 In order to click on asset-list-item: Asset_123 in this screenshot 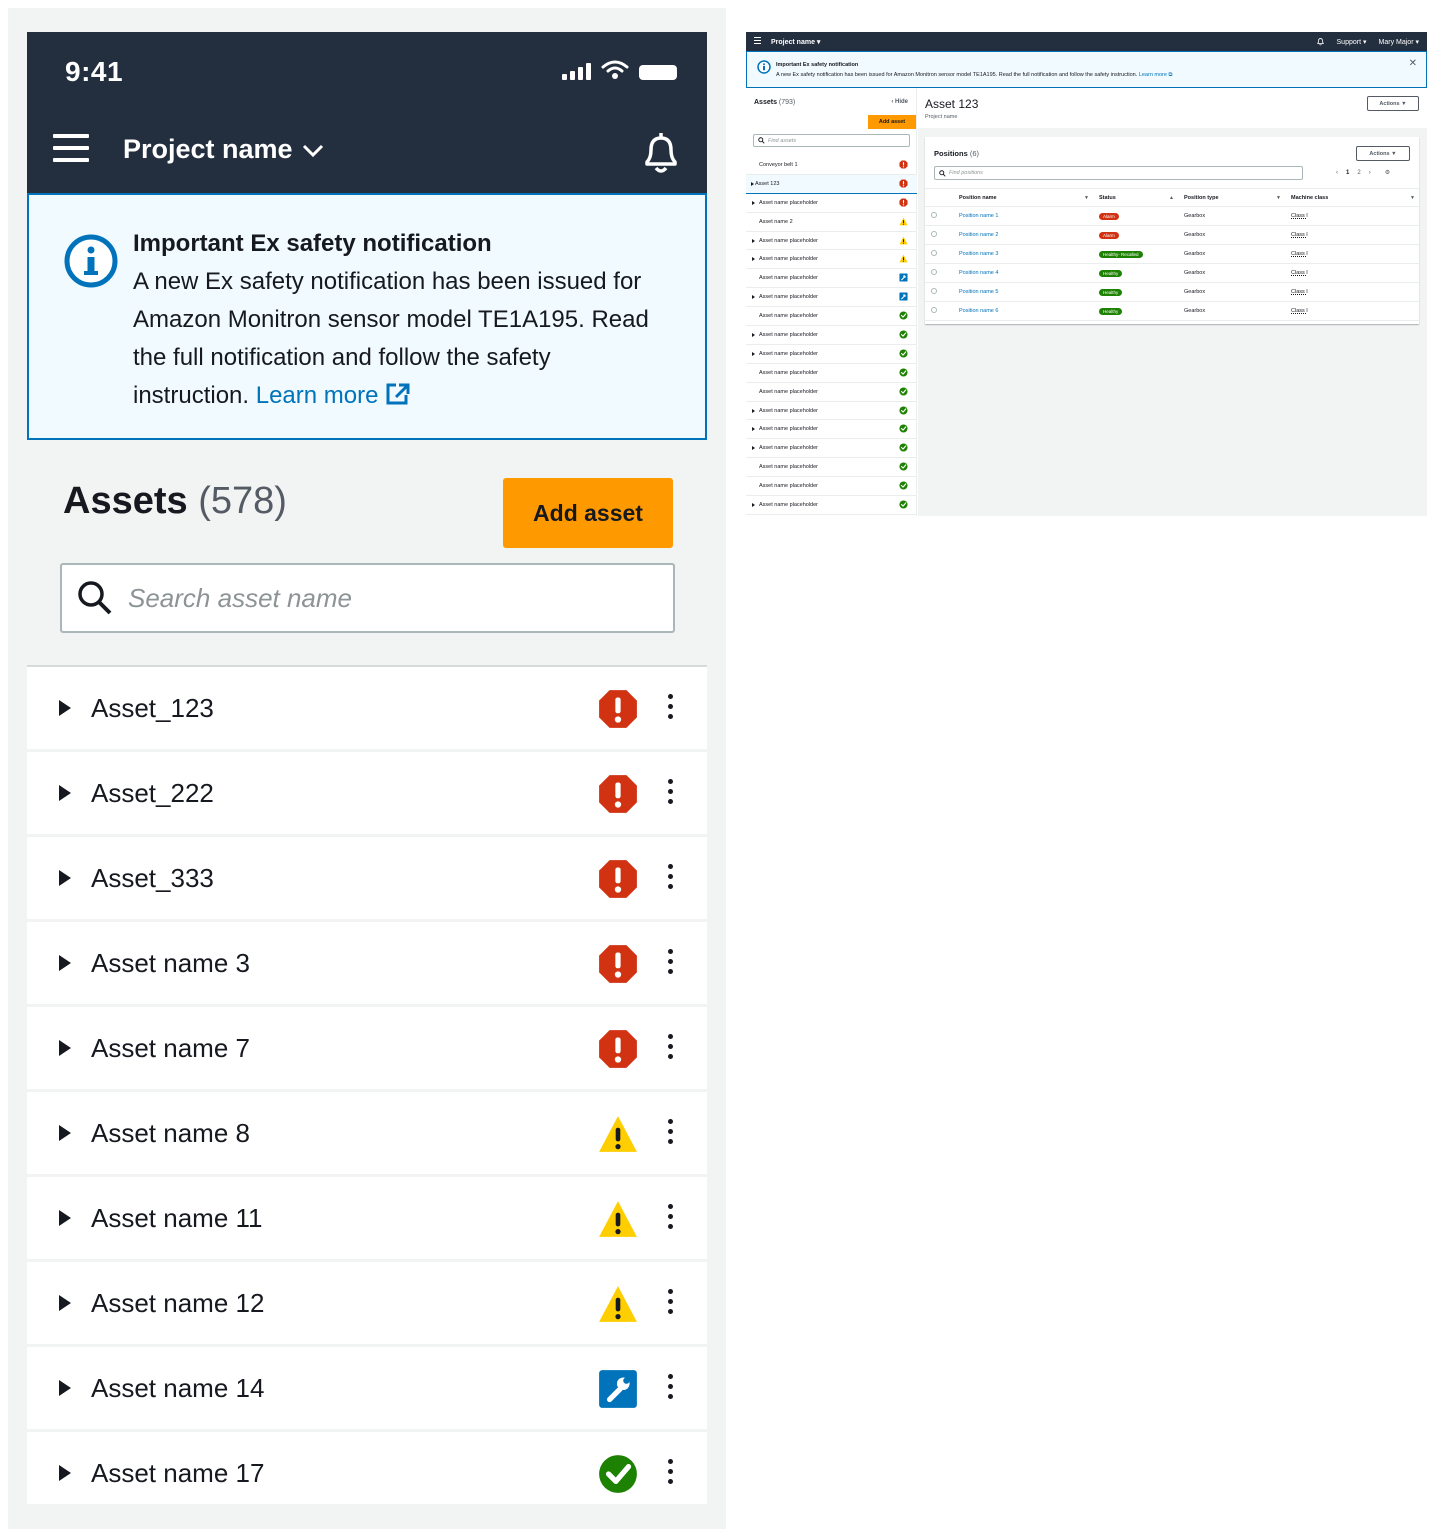, I will do `click(367, 708)`.